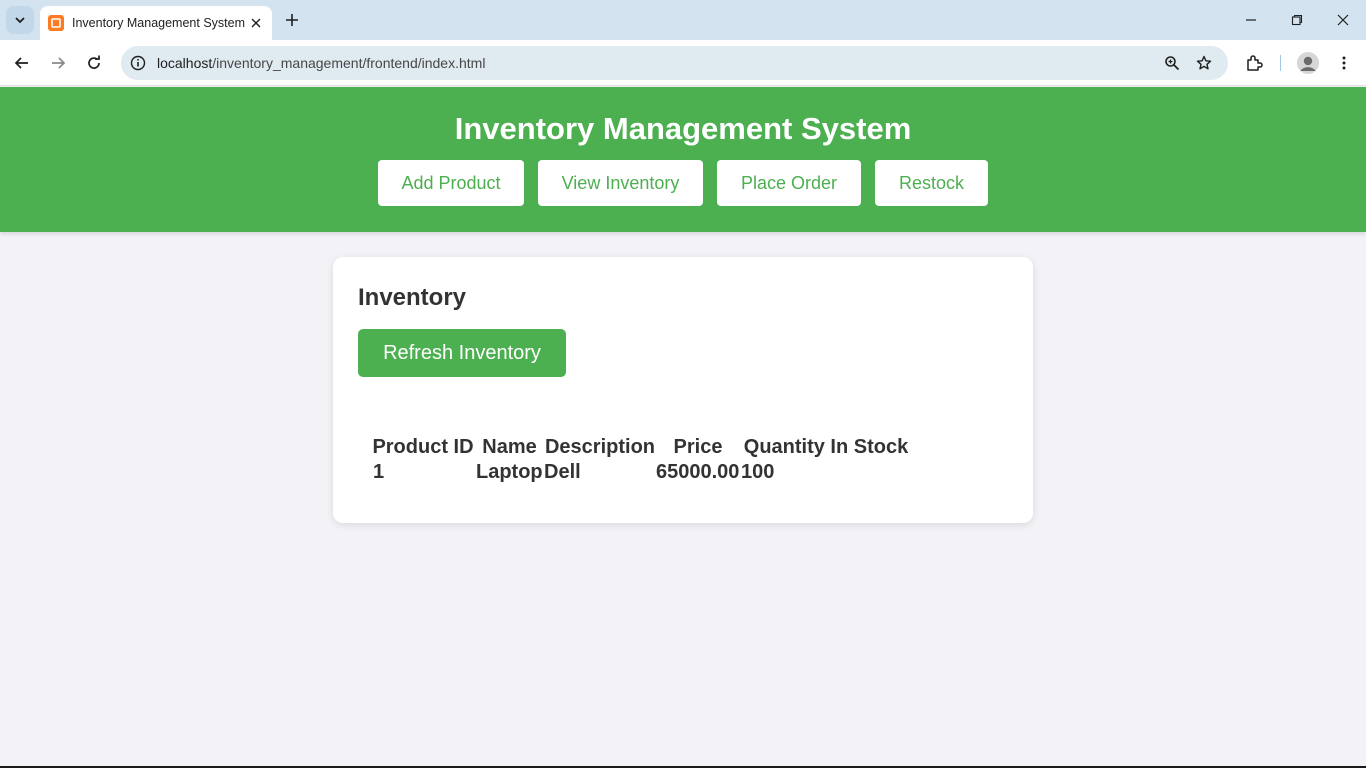 This screenshot has width=1366, height=768. What do you see at coordinates (826, 447) in the screenshot?
I see `column-header-quantity: Quantity In Stock` at bounding box center [826, 447].